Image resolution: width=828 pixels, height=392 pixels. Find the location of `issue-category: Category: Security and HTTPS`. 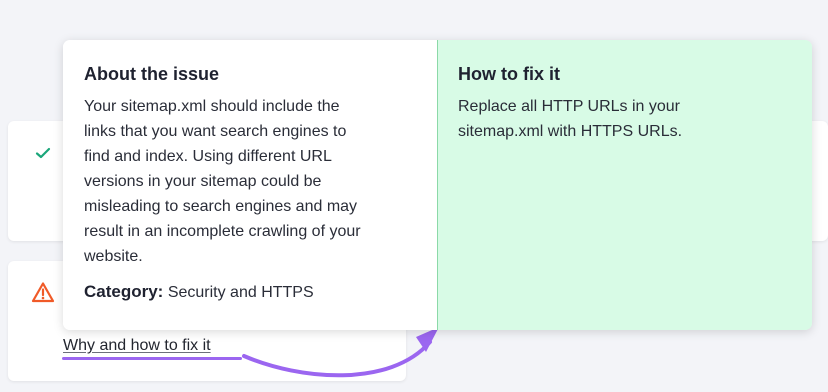

issue-category: Category: Security and HTTPS is located at coordinates (250, 292).